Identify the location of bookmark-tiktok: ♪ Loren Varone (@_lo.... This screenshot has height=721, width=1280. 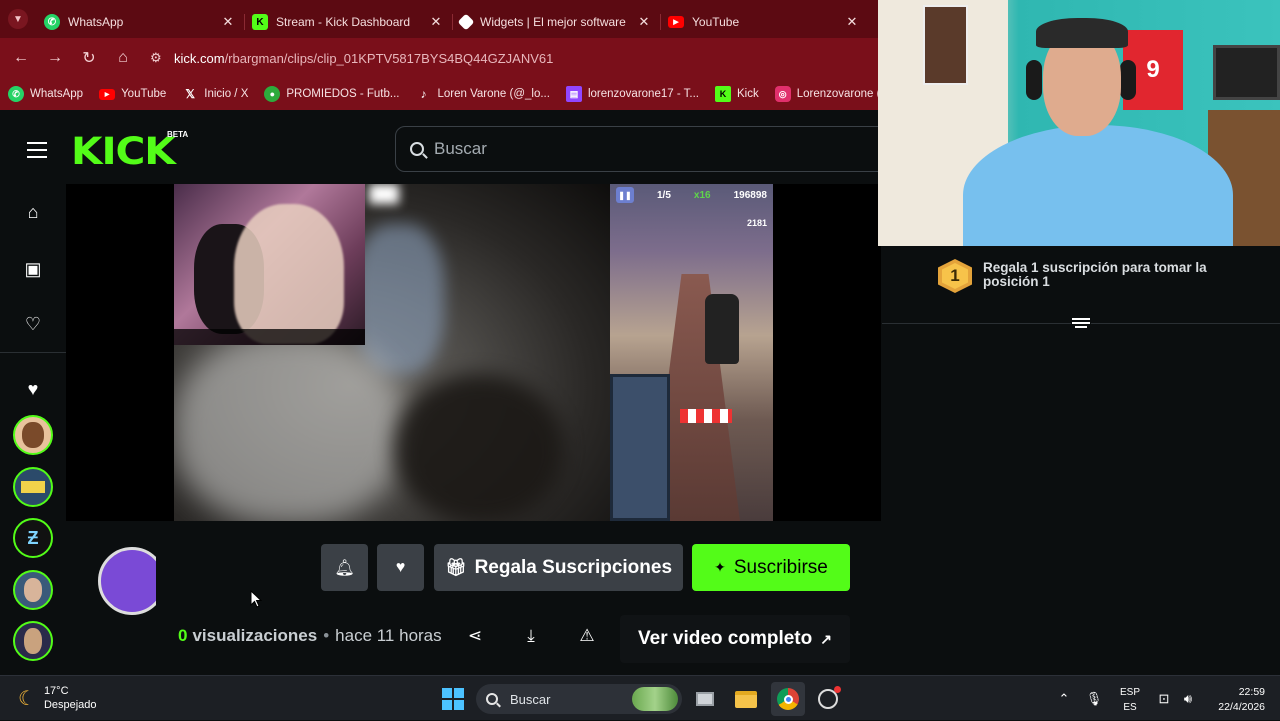
(482, 94).